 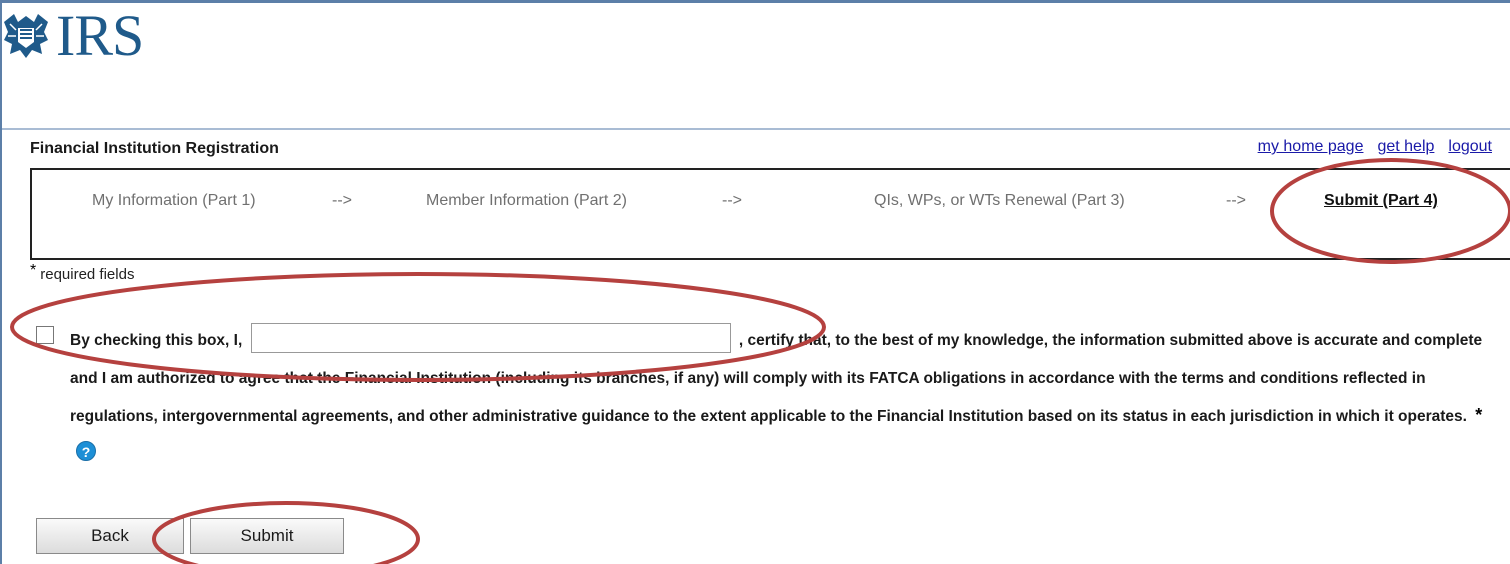 What do you see at coordinates (174, 200) in the screenshot?
I see `step-my-information: My Information (Part 1)` at bounding box center [174, 200].